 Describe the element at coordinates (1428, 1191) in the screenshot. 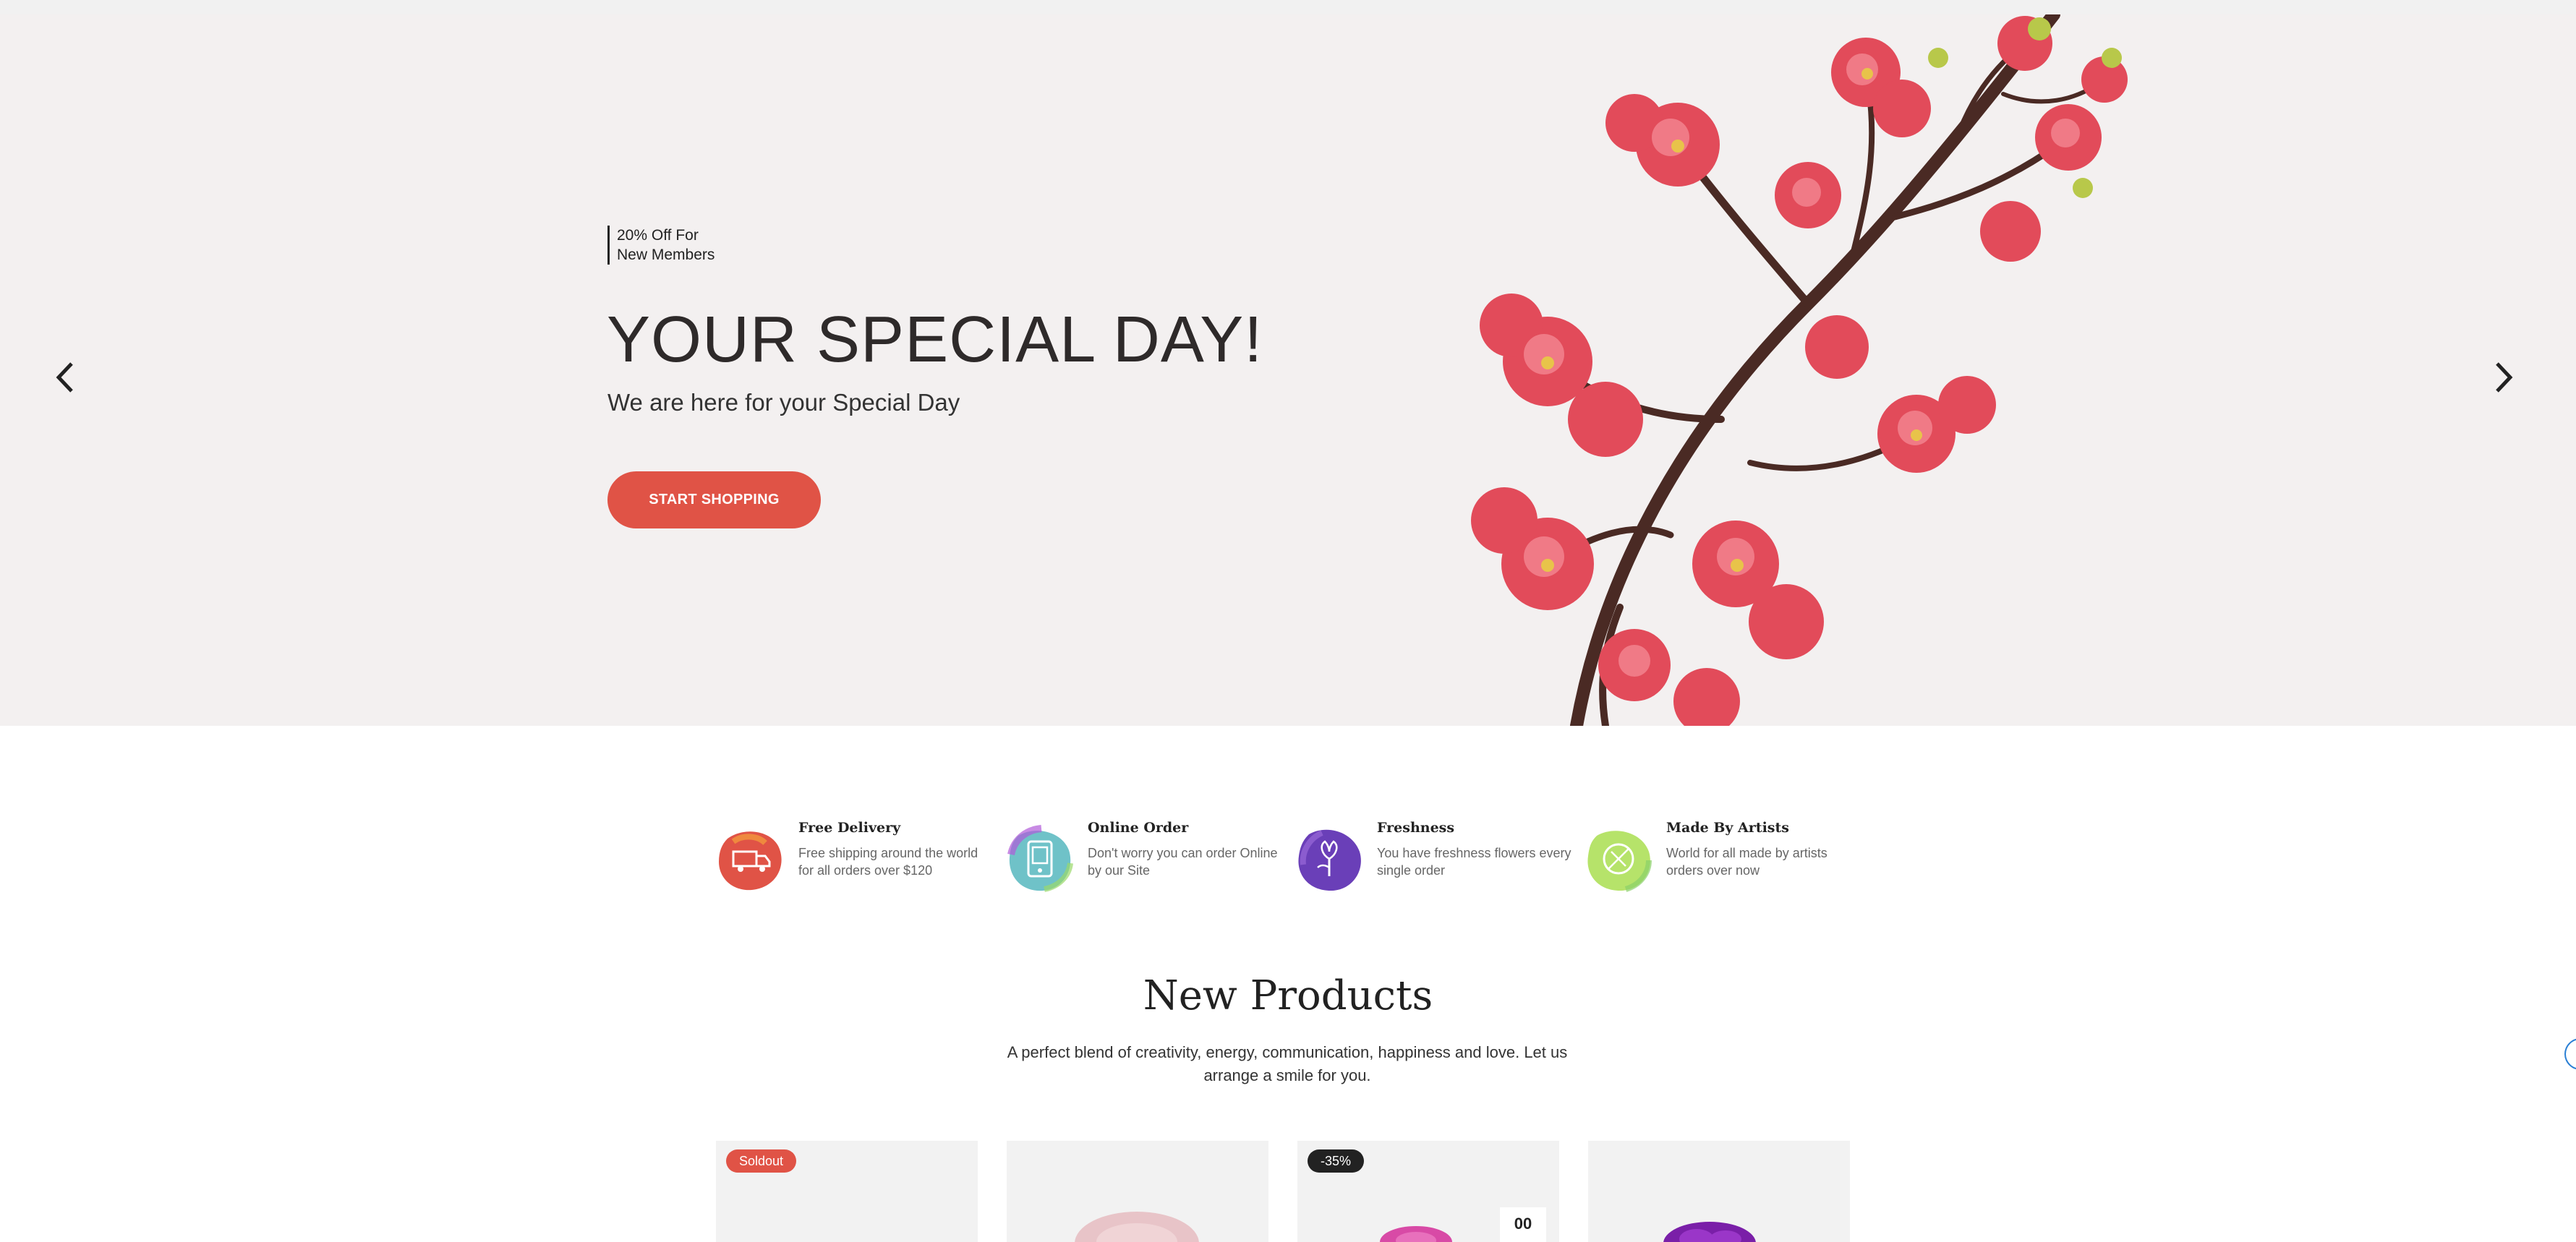

I see `product-card: -35% 00` at that location.